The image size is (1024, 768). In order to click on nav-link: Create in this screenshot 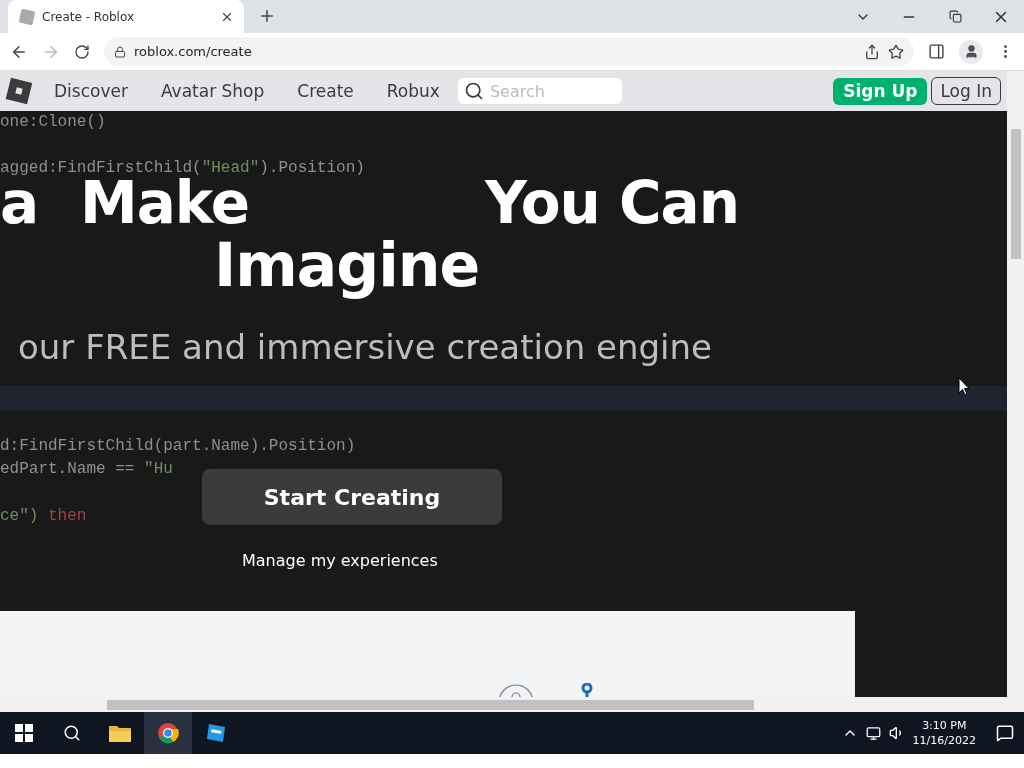, I will do `click(325, 91)`.